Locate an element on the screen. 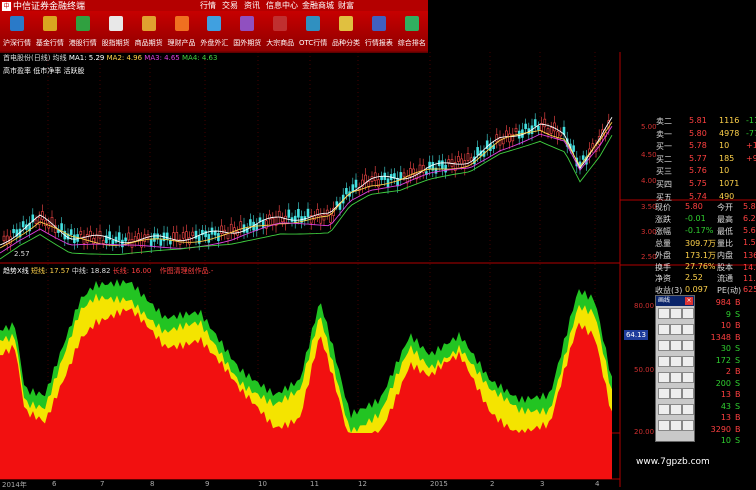 This screenshot has height=490, width=756. order-volume: 185 is located at coordinates (727, 158).